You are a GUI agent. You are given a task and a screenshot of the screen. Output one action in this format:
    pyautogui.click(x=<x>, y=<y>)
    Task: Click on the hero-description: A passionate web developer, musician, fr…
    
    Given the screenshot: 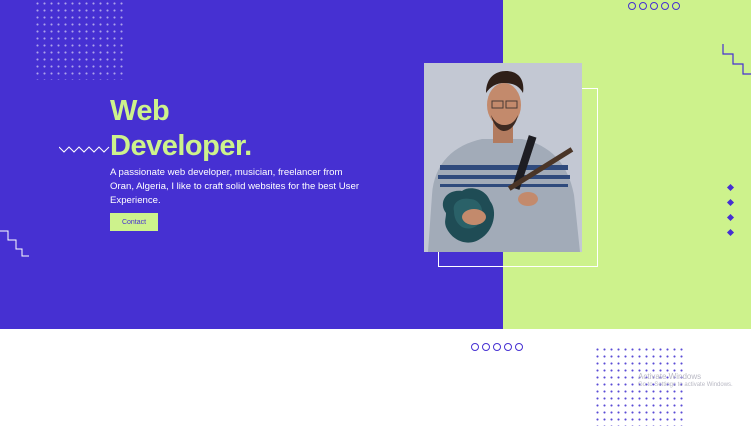 What is the action you would take?
    pyautogui.click(x=235, y=186)
    